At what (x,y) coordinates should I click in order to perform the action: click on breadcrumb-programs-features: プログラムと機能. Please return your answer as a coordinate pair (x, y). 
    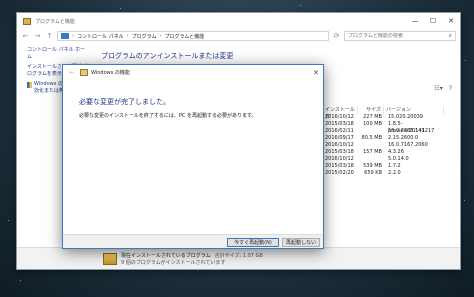
    Looking at the image, I should click on (184, 36).